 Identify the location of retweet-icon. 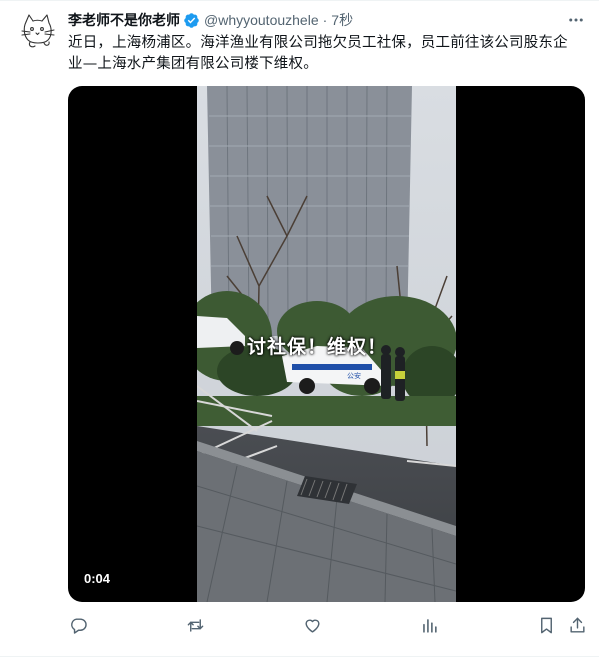
(195, 625).